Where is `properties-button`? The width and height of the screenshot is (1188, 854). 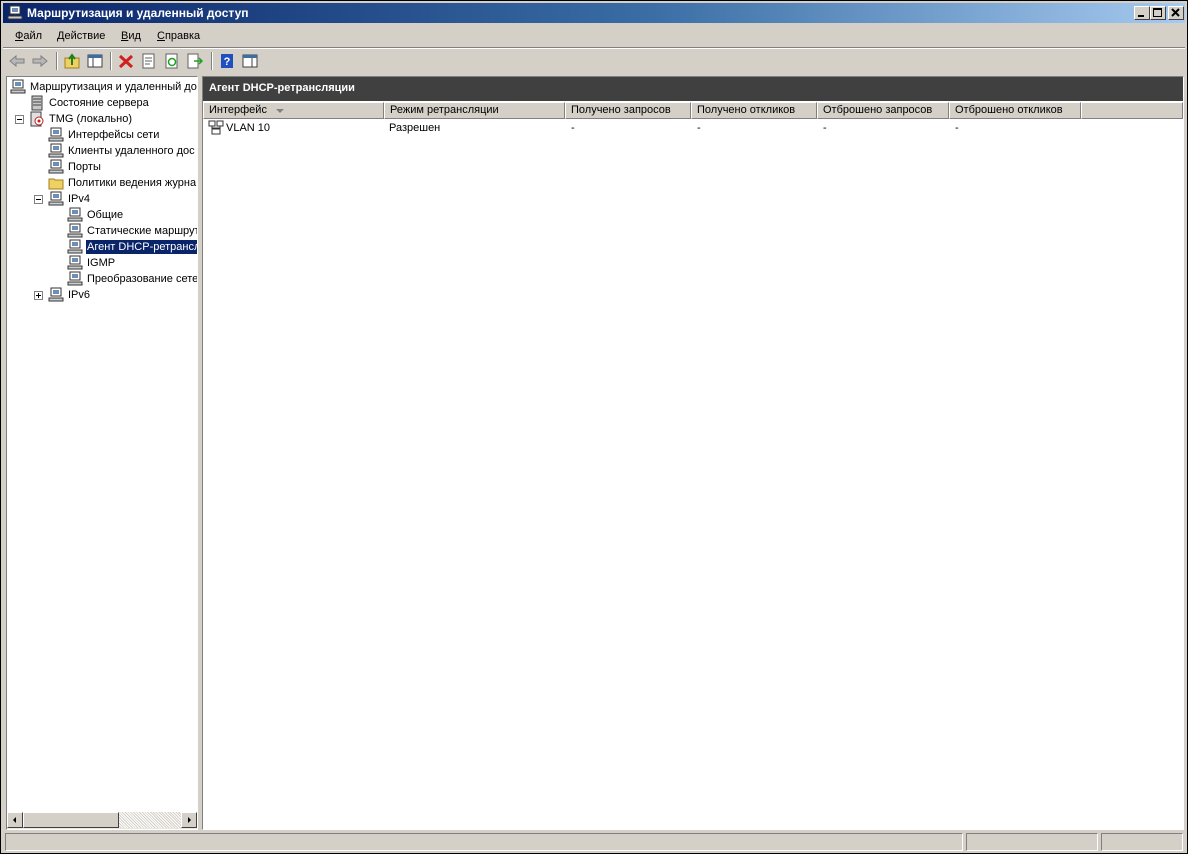 properties-button is located at coordinates (149, 61).